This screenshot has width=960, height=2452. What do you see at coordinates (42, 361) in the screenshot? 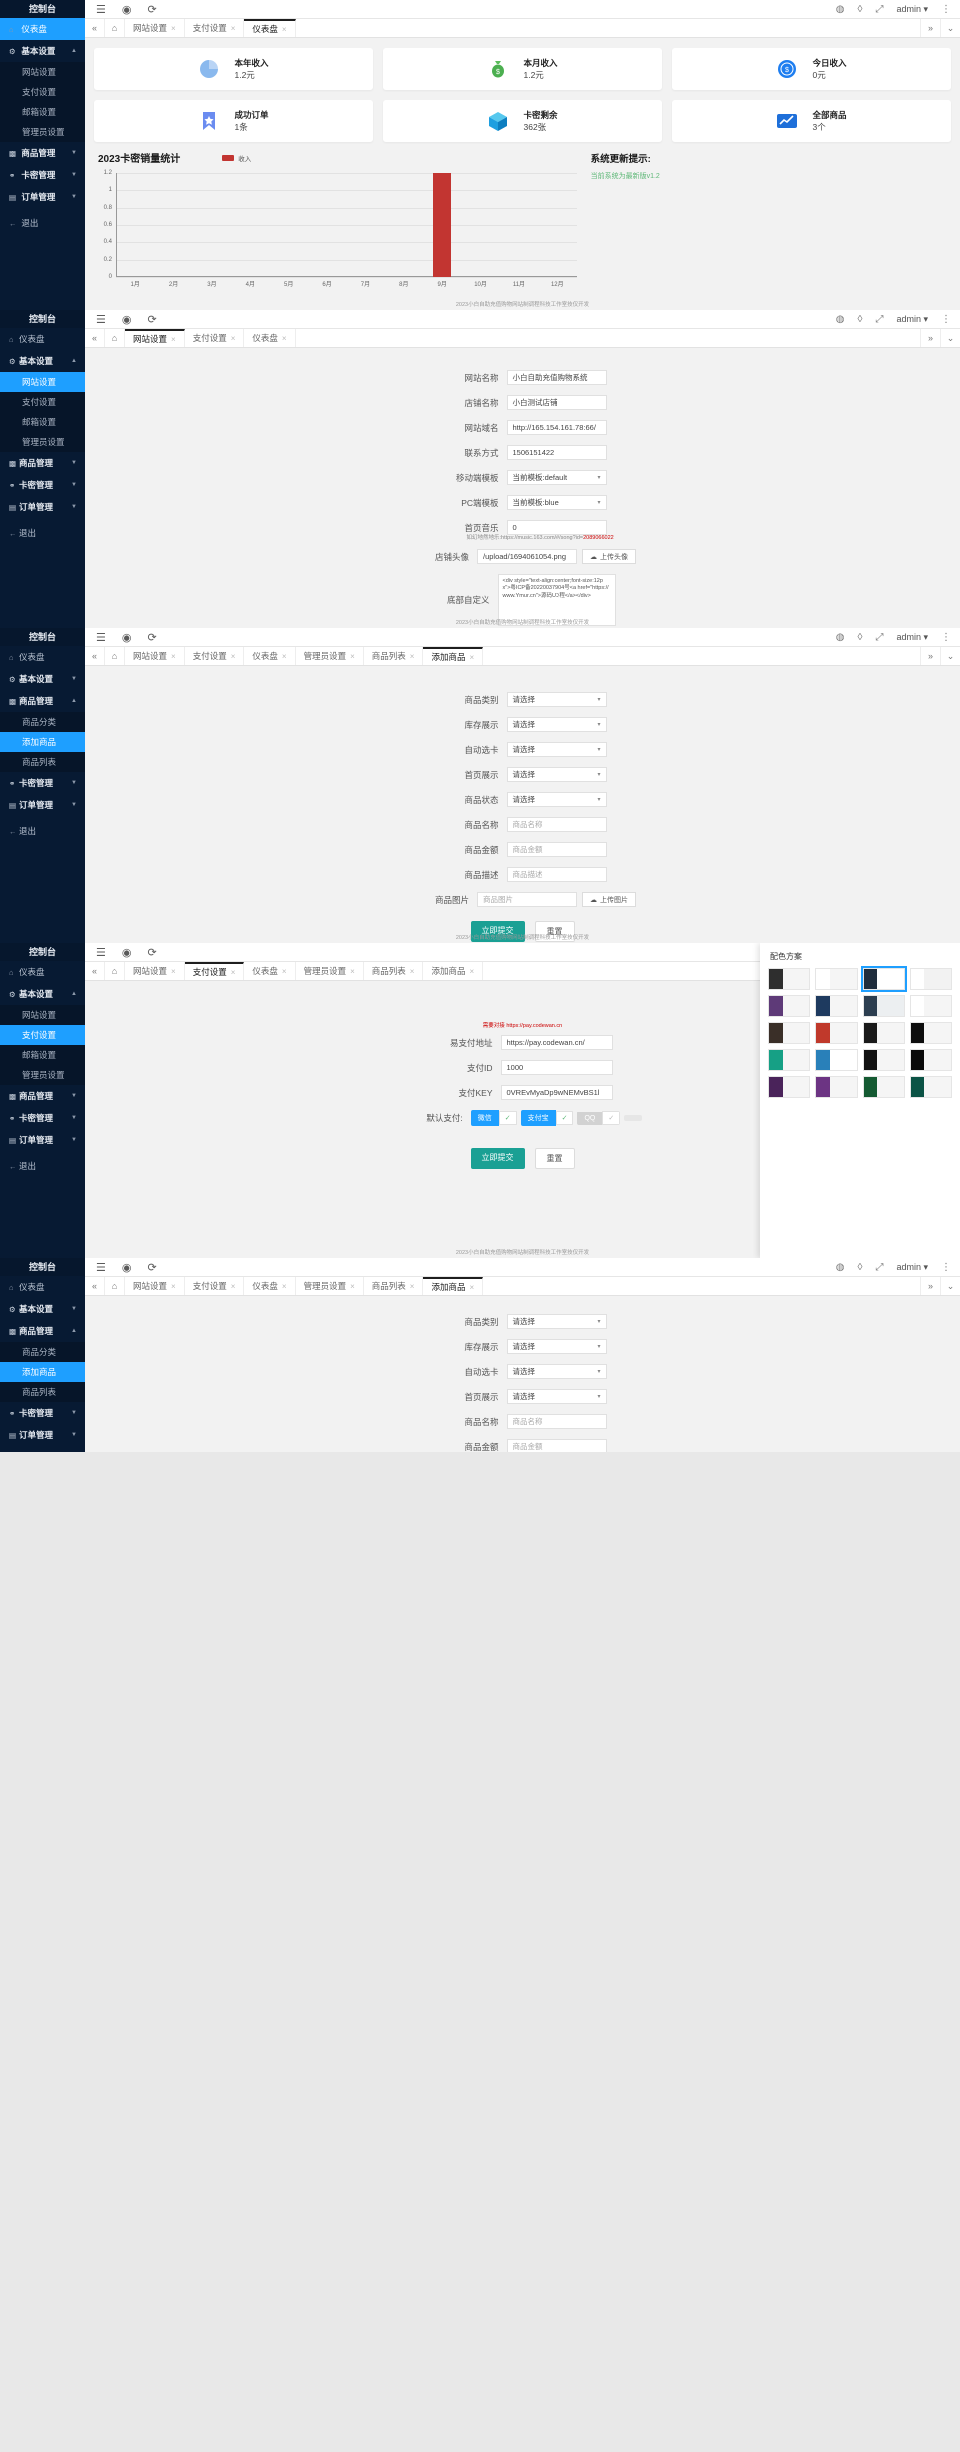
I see `sidebar-group-basic-settings: ⚙ 基本设置 ▲` at bounding box center [42, 361].